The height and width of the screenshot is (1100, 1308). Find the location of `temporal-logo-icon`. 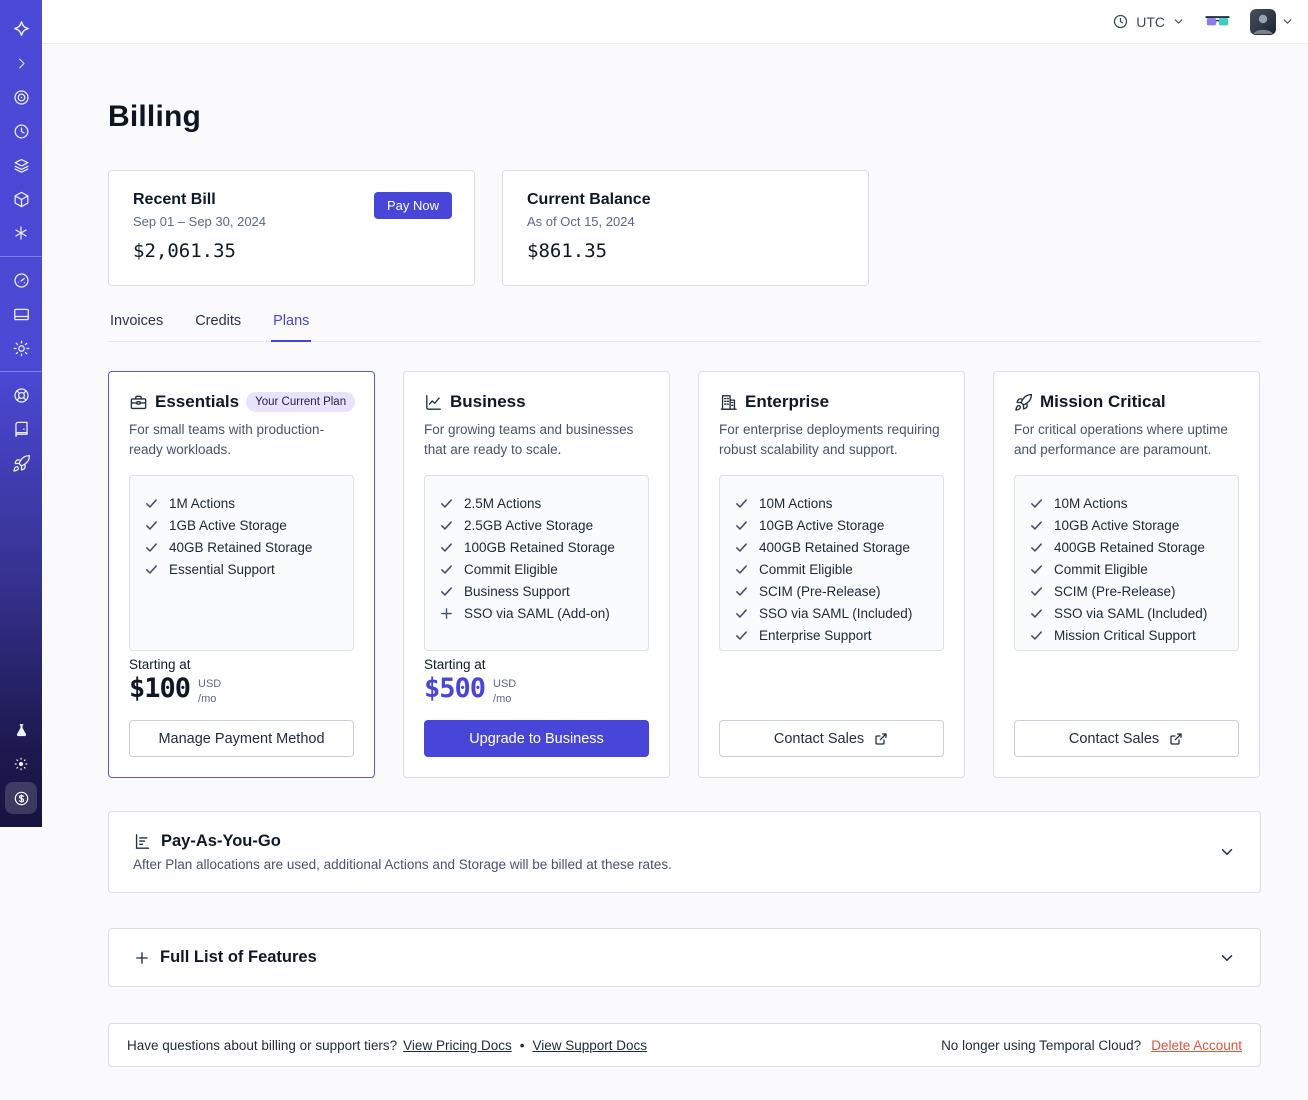

temporal-logo-icon is located at coordinates (21, 29).